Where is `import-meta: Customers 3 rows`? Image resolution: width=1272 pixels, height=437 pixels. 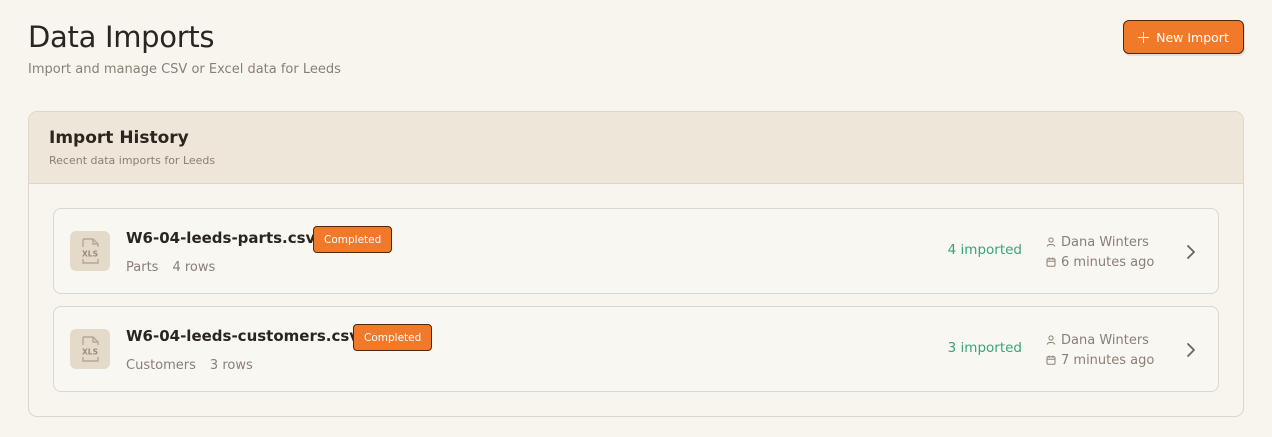 import-meta: Customers 3 rows is located at coordinates (189, 365).